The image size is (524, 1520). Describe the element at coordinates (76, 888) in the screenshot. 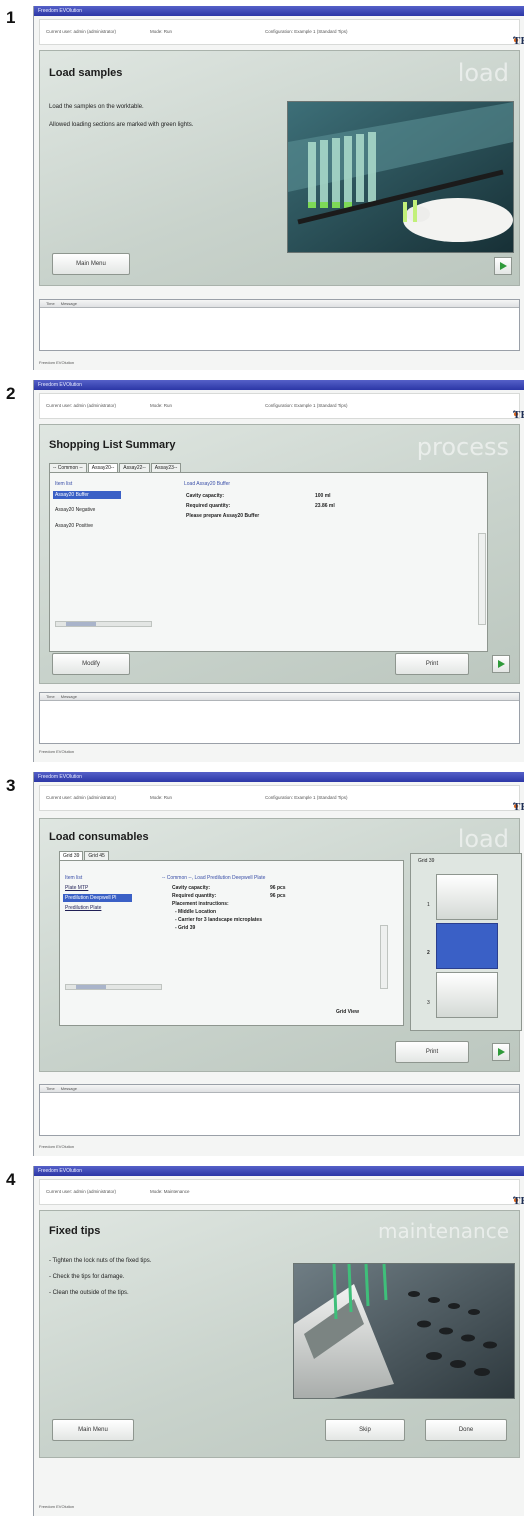

I see `list-item: Plate MTP` at that location.